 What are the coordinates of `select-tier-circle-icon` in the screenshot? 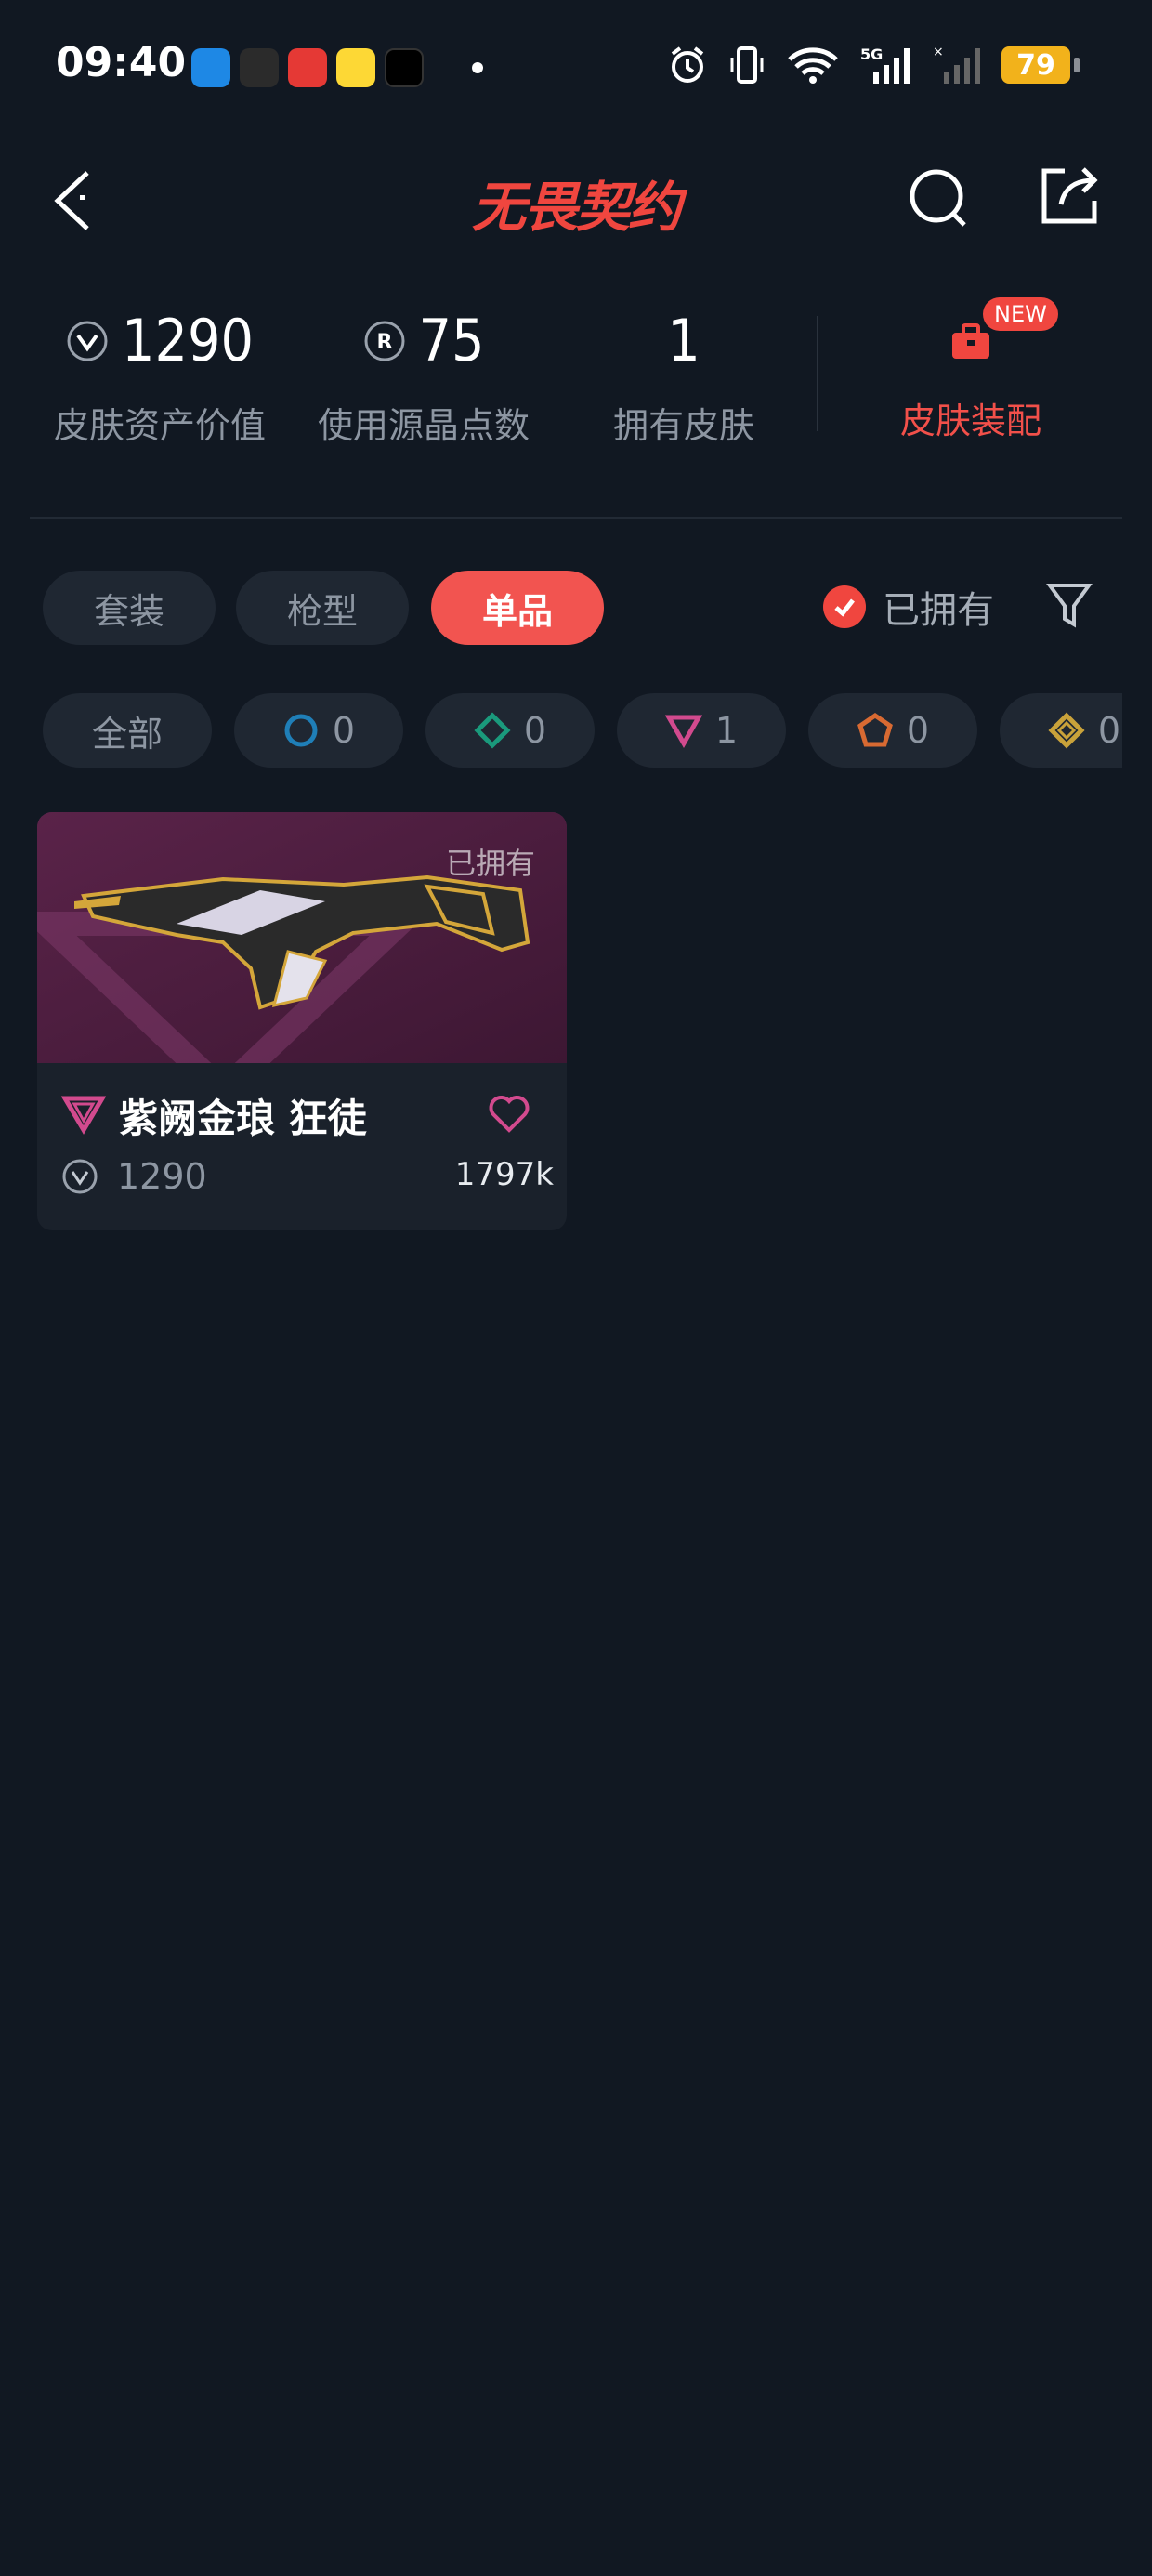 It's located at (301, 730).